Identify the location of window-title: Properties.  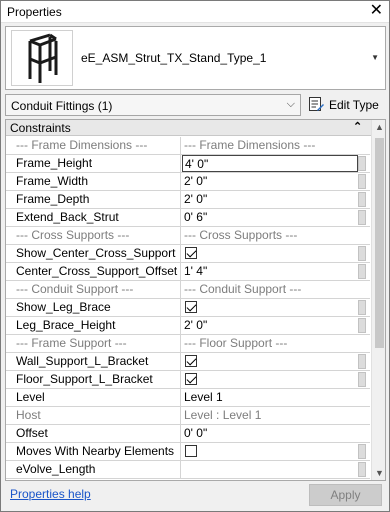
(34, 12).